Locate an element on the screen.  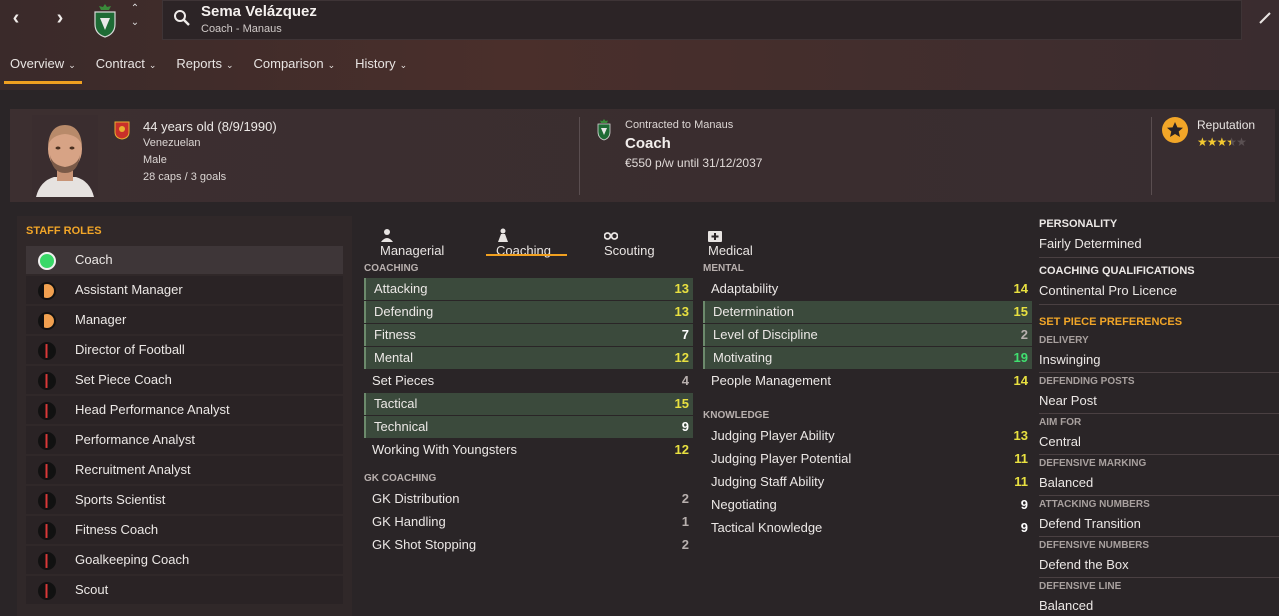
tab-medical: Medical is located at coordinates (730, 240).